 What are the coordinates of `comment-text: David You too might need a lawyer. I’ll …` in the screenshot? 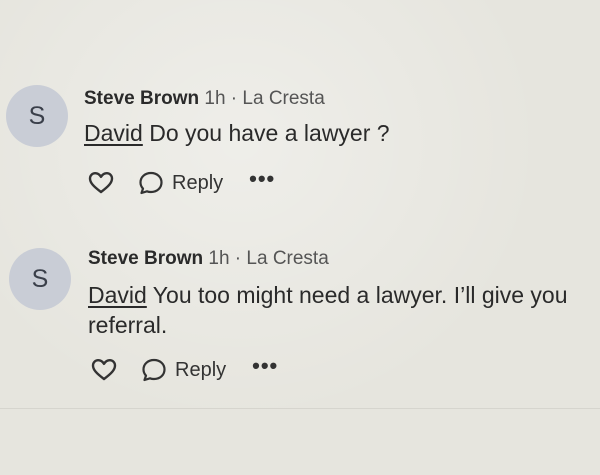 It's located at (330, 310).